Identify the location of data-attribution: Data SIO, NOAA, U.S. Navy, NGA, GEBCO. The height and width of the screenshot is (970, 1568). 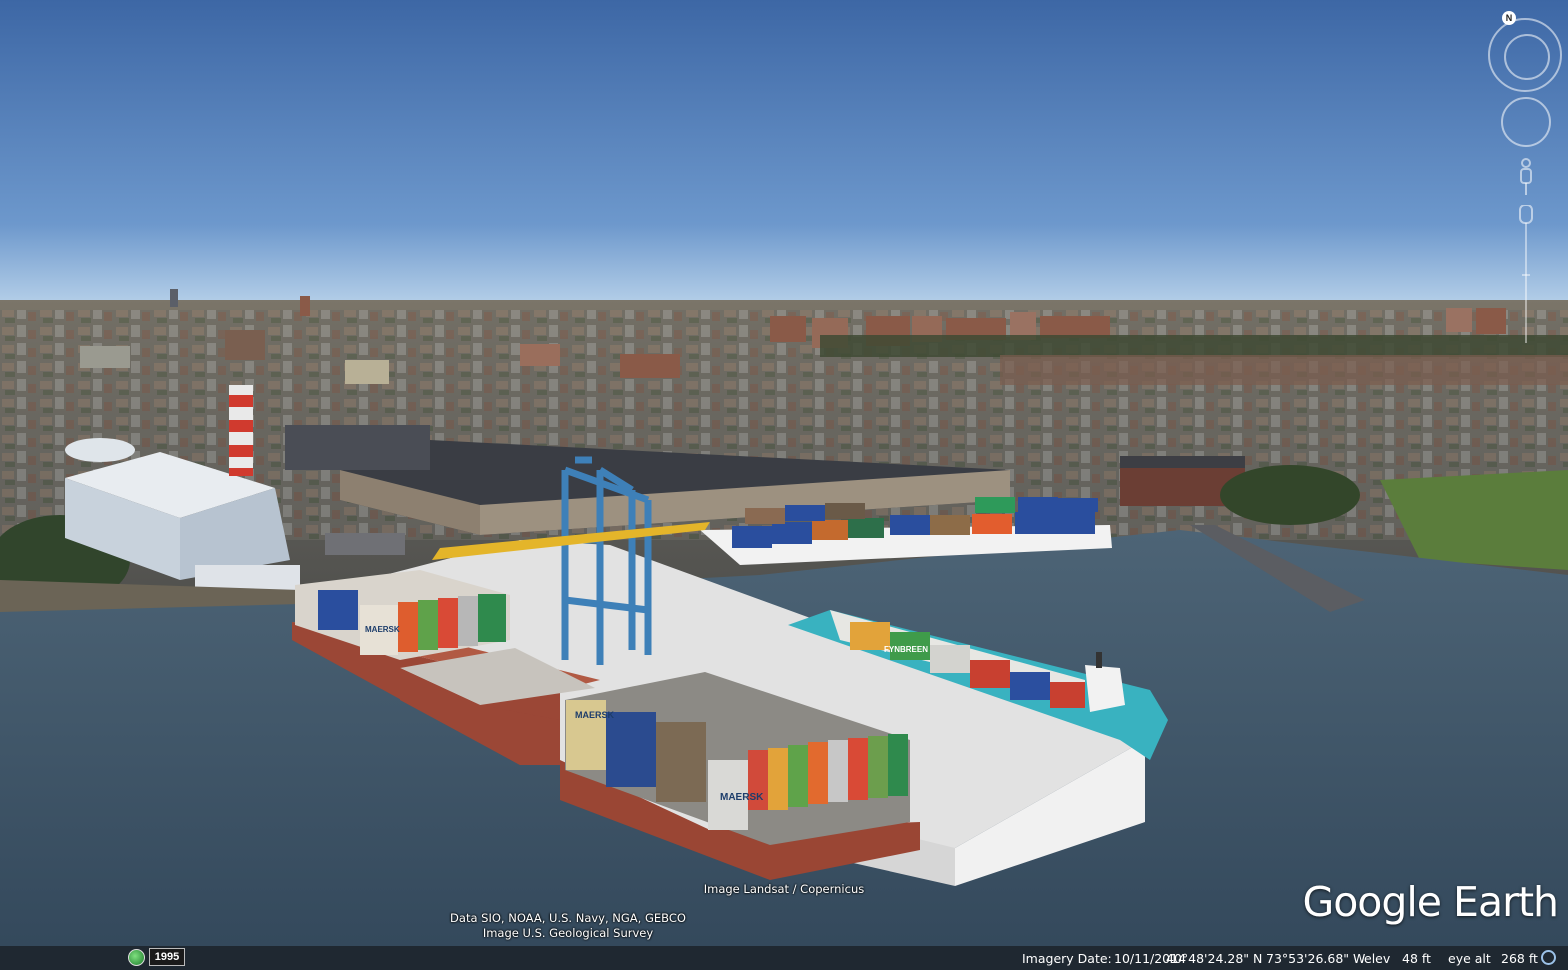
(568, 918).